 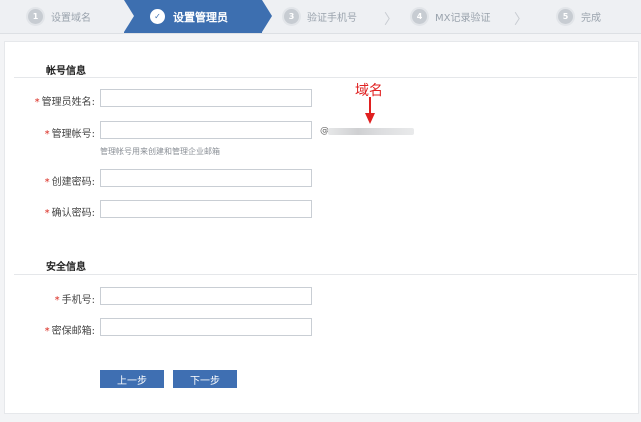 I want to click on step-divider, so click(x=129, y=16).